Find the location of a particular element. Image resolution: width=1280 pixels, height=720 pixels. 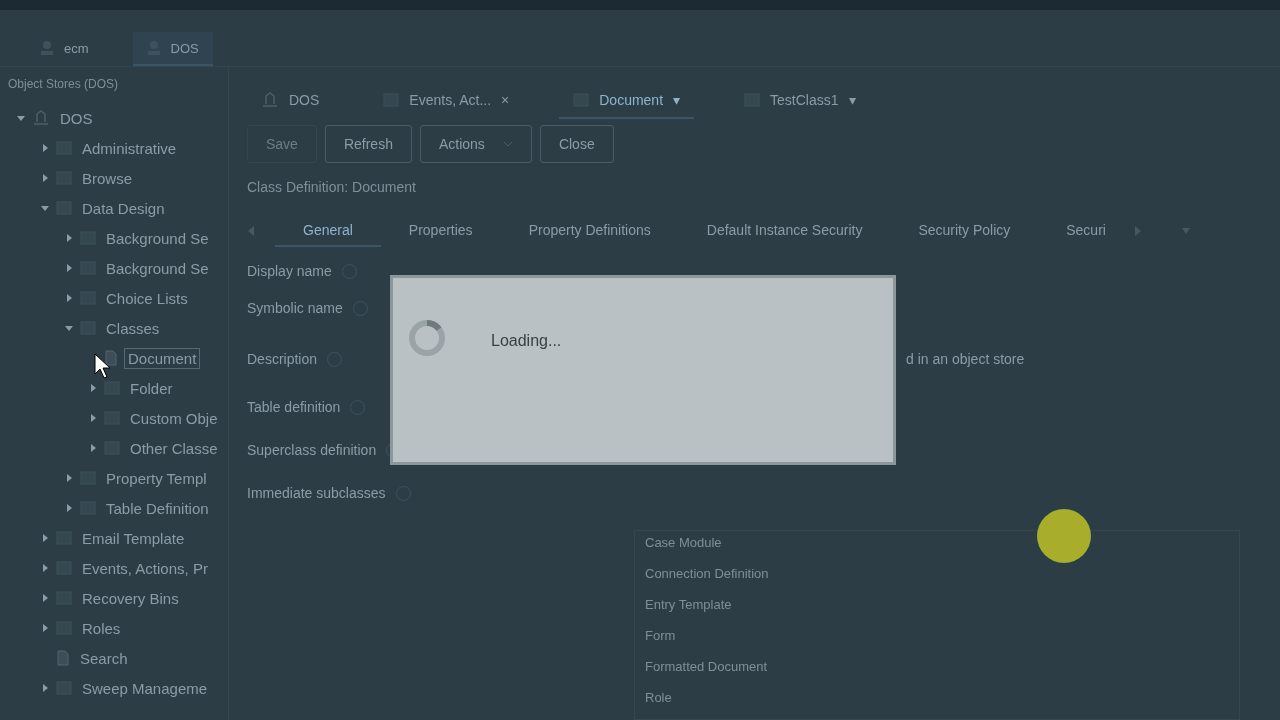

tree-item: Other Classe is located at coordinates (174, 448).